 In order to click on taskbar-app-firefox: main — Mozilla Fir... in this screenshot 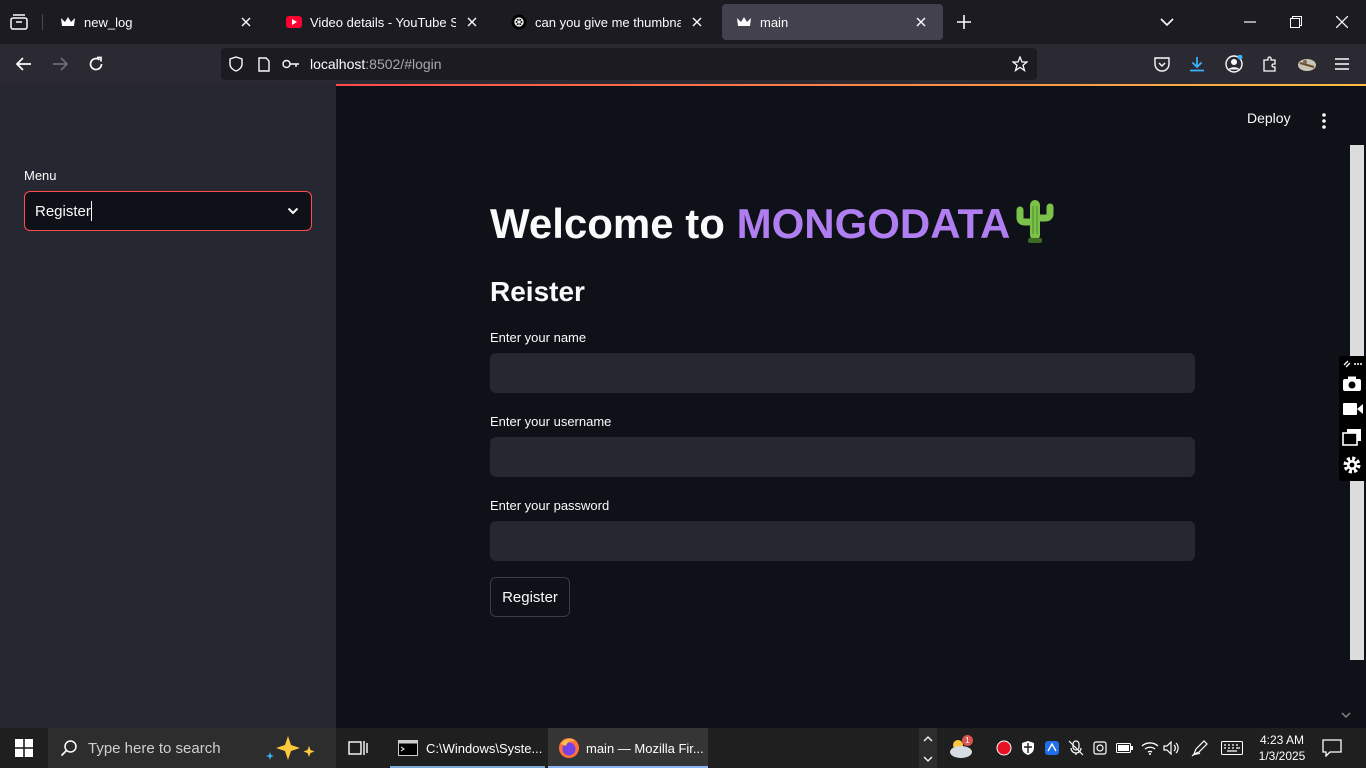, I will do `click(628, 748)`.